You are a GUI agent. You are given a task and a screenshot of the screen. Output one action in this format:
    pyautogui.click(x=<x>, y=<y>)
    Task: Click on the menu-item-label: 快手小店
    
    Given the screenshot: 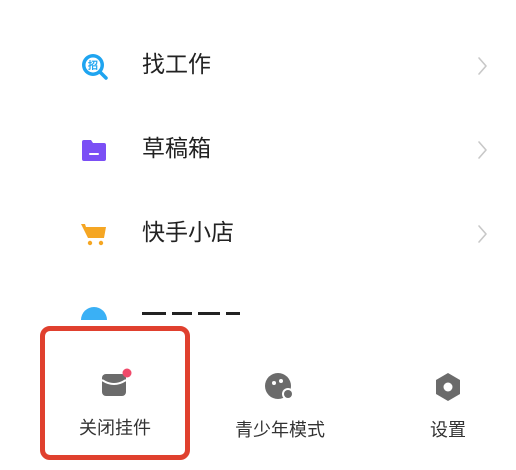 What is the action you would take?
    pyautogui.click(x=188, y=233)
    